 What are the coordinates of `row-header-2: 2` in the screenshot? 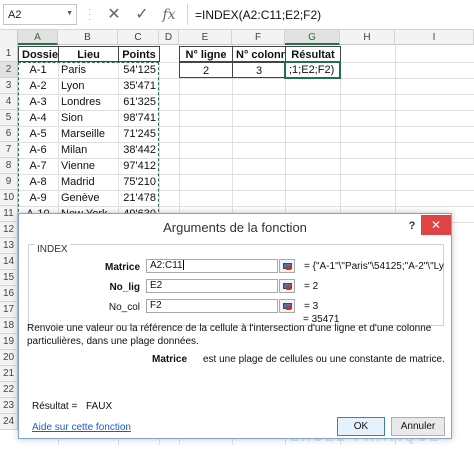 It's located at (9, 70).